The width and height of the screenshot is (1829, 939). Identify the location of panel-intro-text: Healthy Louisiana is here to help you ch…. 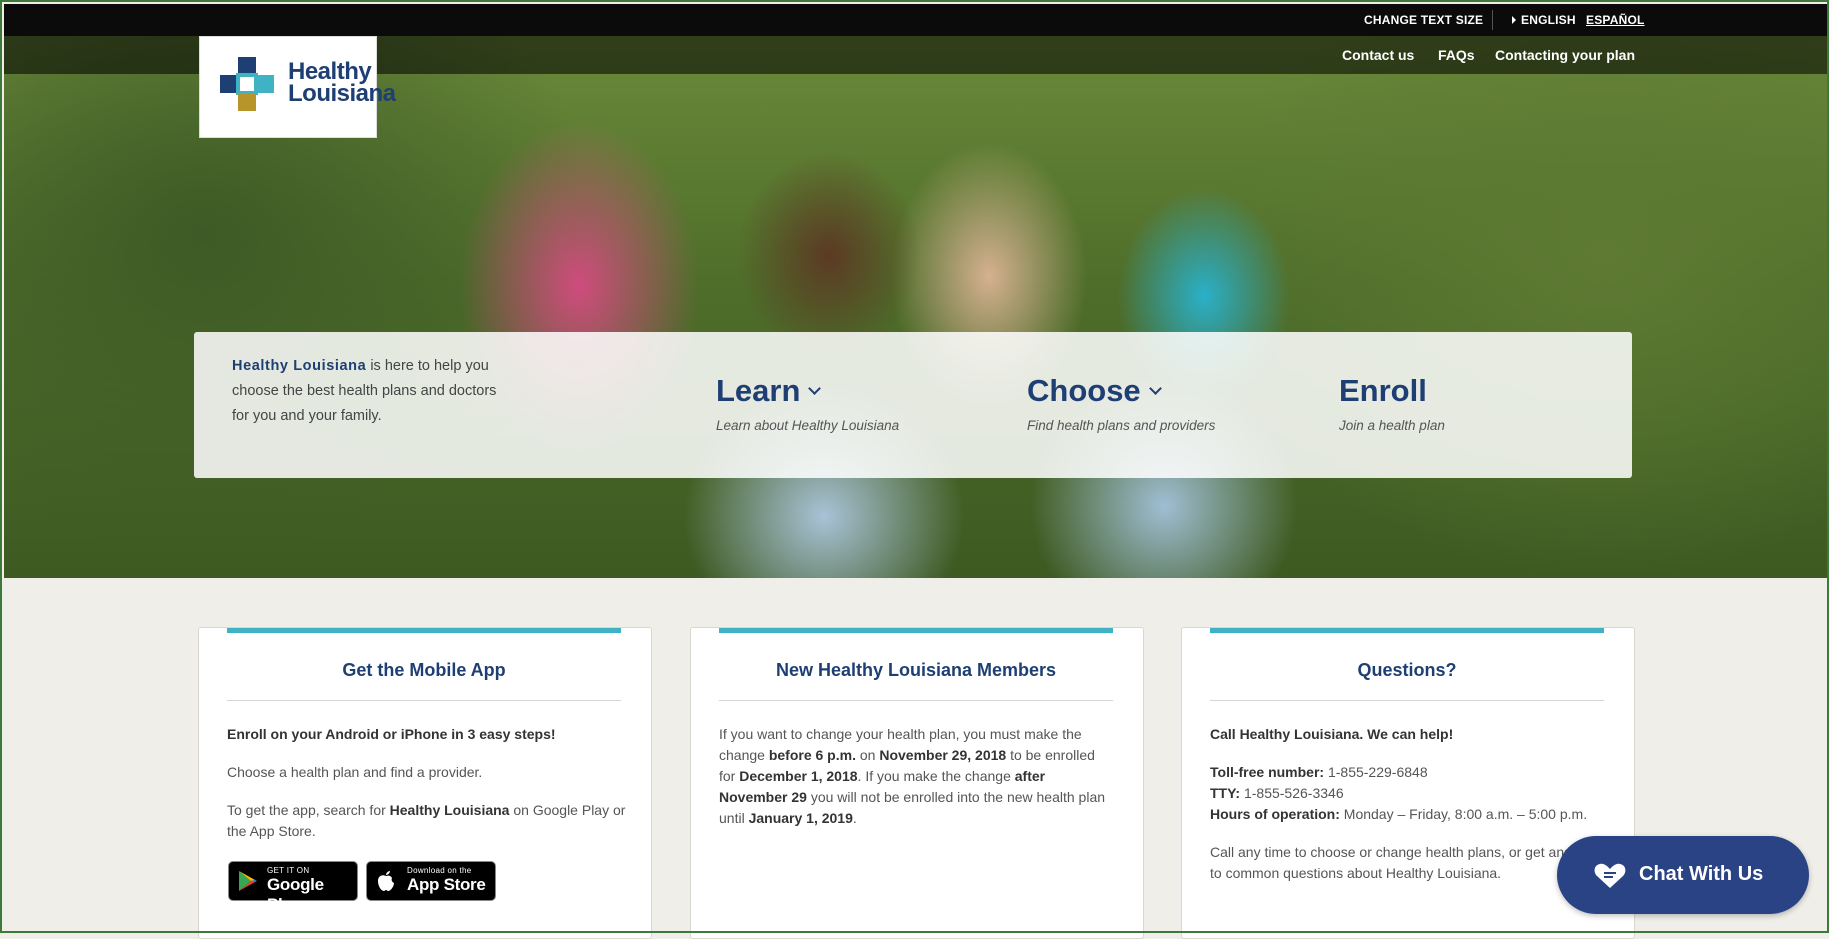
(367, 391).